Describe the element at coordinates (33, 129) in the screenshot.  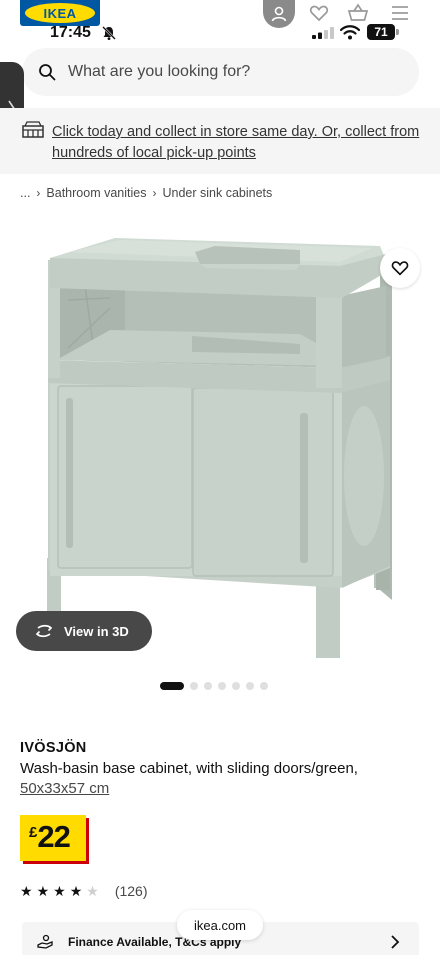
I see `delivery-van-icon` at that location.